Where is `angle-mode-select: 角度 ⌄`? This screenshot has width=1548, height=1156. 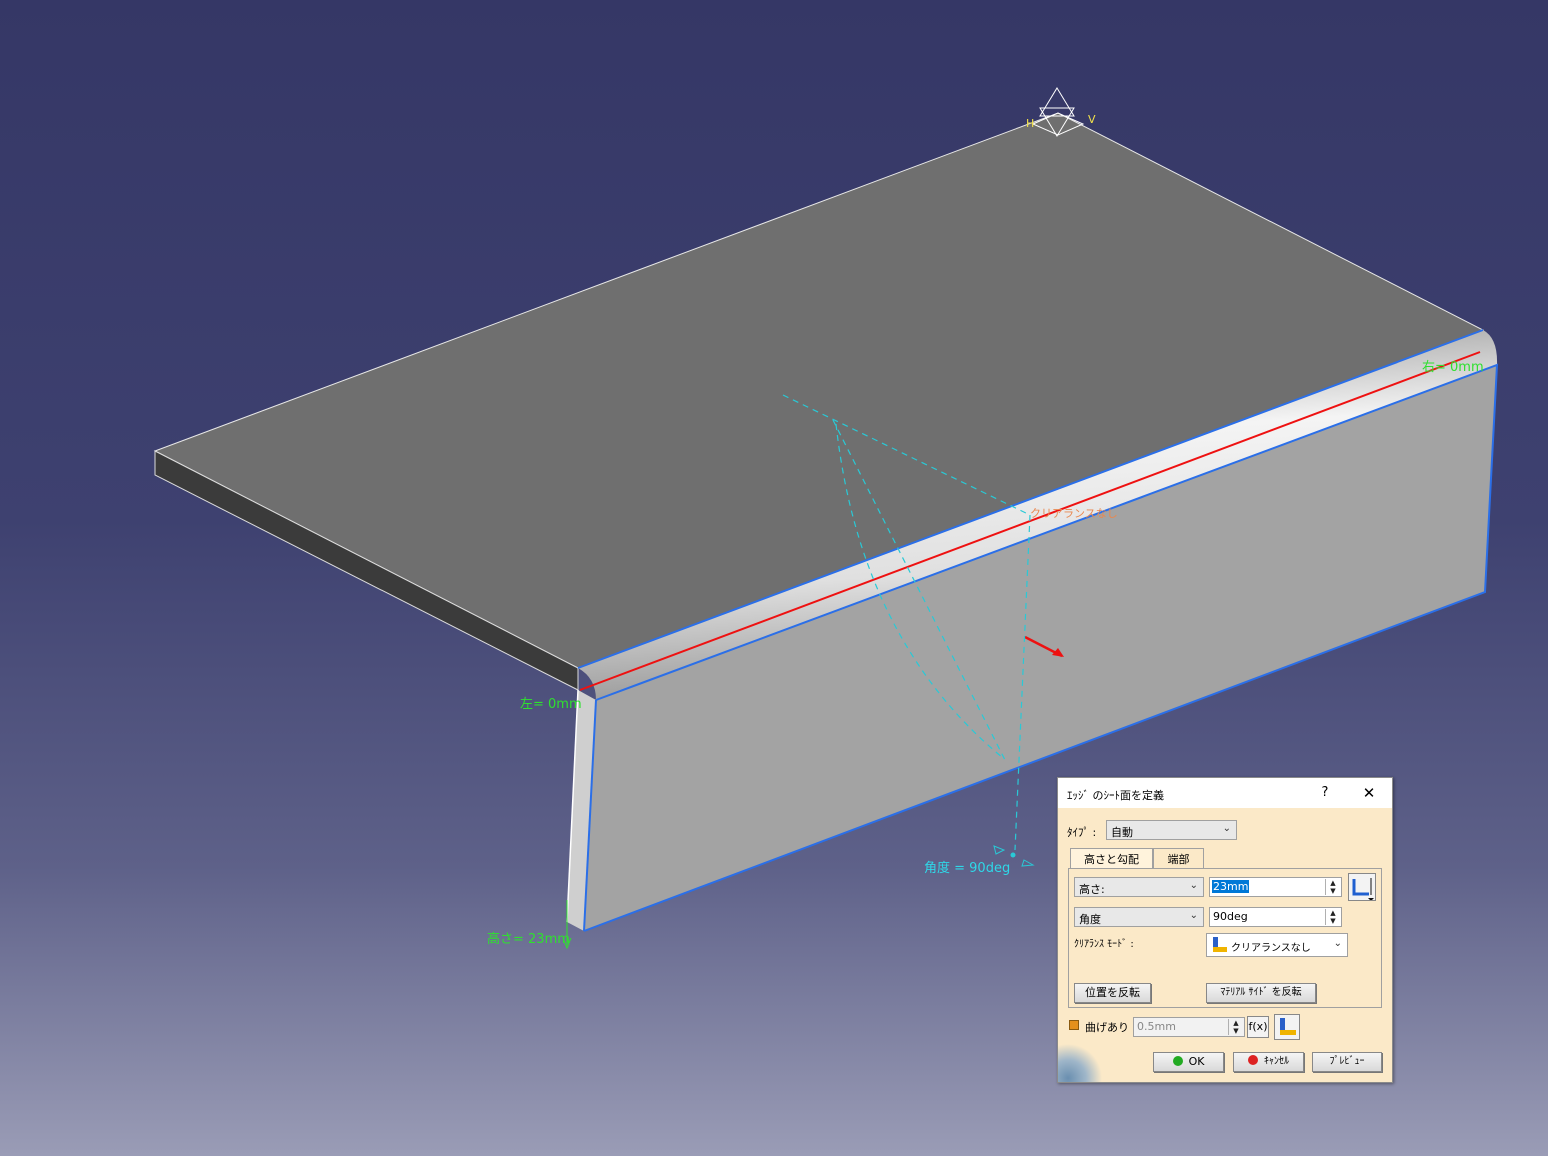
angle-mode-select: 角度 ⌄ is located at coordinates (1139, 917).